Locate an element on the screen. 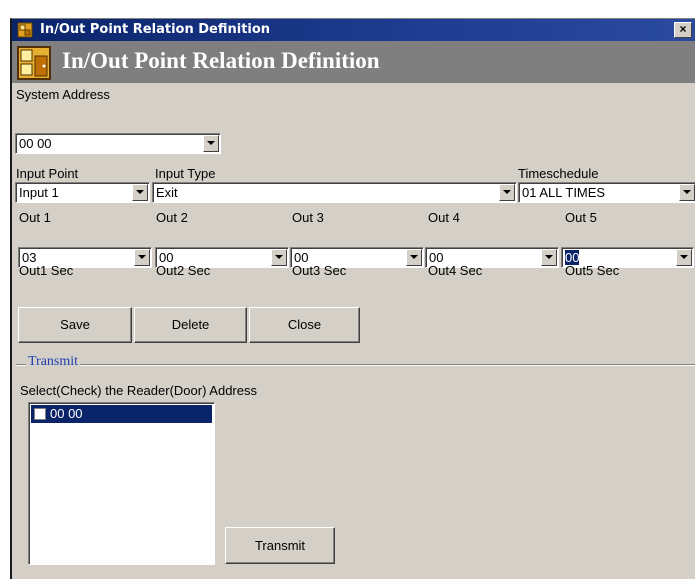 The height and width of the screenshot is (579, 695). reader-address-list: 00 00 is located at coordinates (121, 483).